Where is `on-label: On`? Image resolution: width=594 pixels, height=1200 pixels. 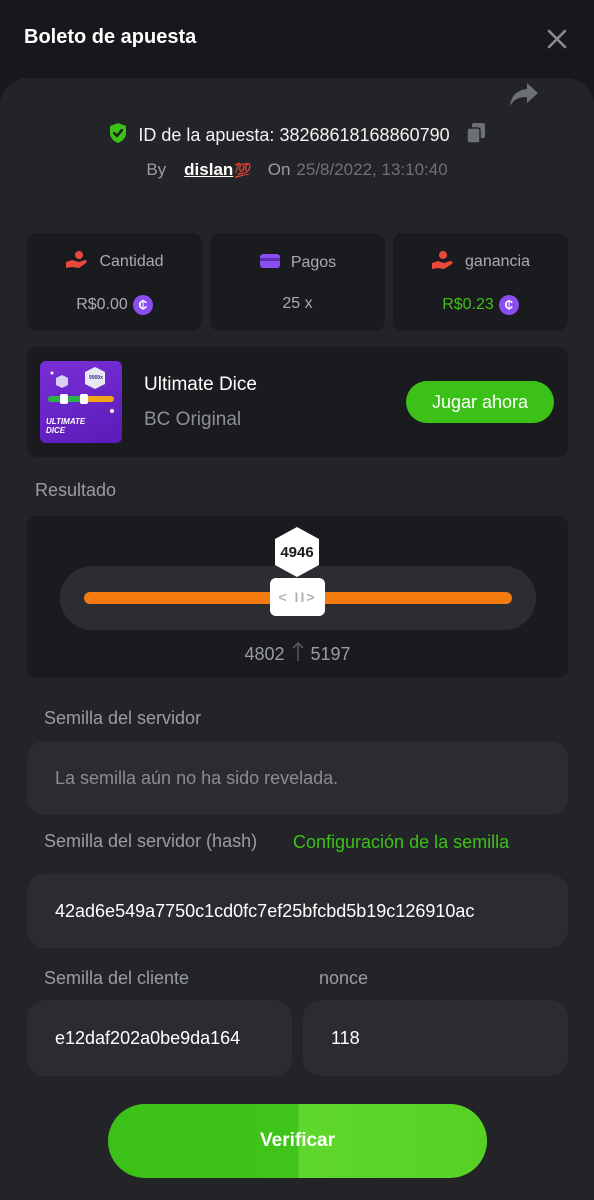
on-label: On is located at coordinates (279, 169).